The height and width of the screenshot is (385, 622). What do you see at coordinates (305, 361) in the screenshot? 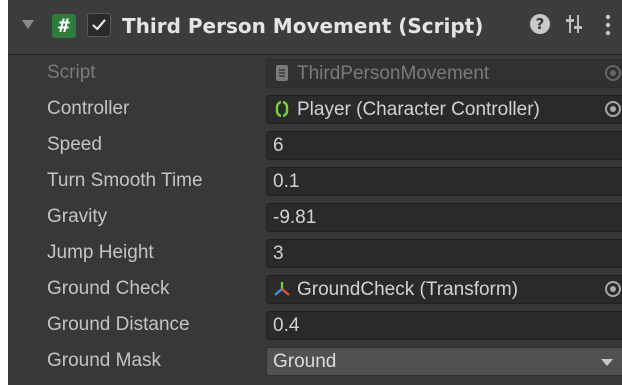
I see `ground-mask-value: Ground` at bounding box center [305, 361].